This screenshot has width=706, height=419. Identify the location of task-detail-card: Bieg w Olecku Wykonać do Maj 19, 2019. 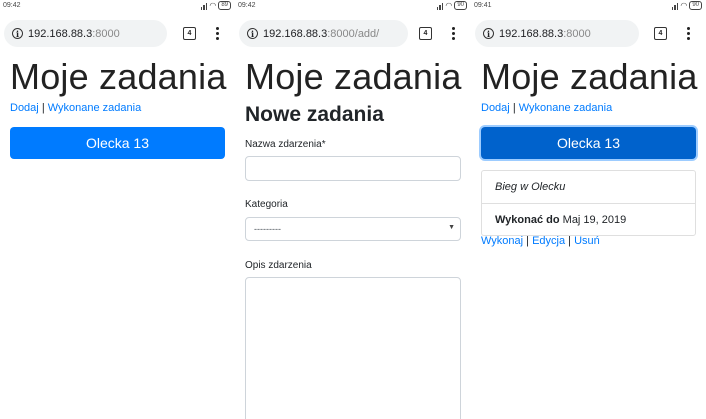
(588, 203).